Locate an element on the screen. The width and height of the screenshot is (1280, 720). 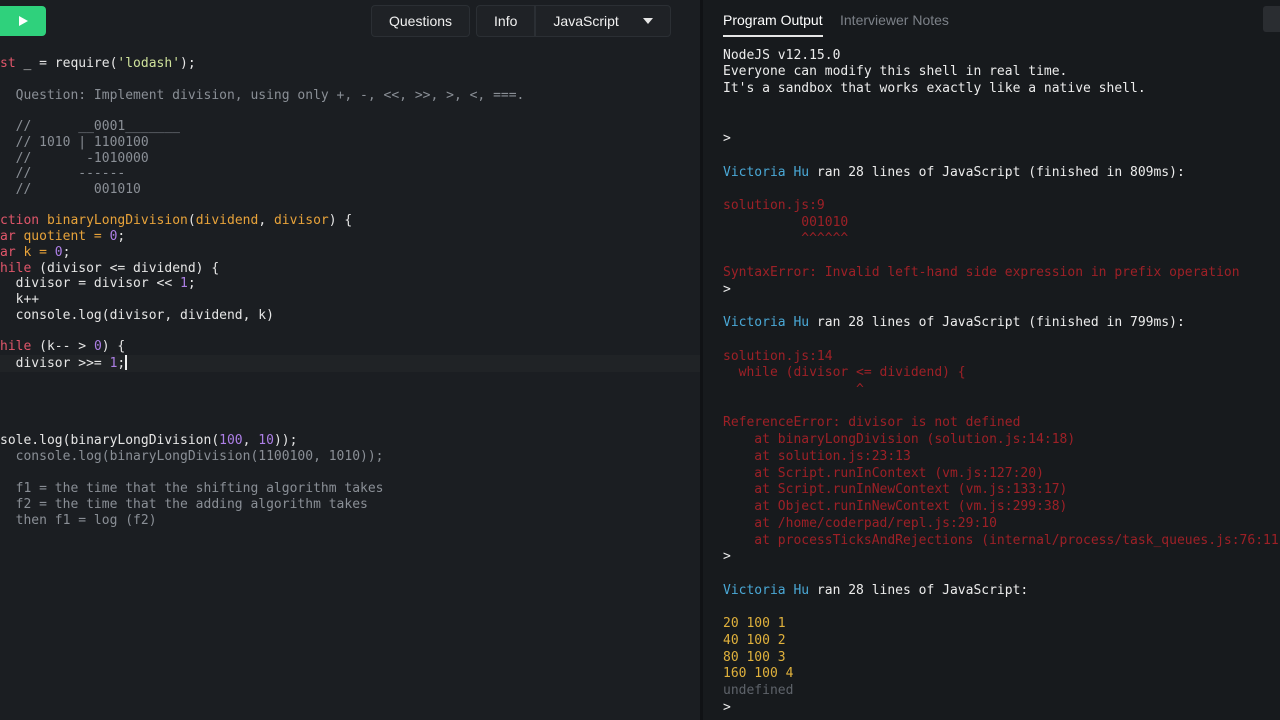
code-line-15: hile (k-- > 0) { is located at coordinates (63, 346).